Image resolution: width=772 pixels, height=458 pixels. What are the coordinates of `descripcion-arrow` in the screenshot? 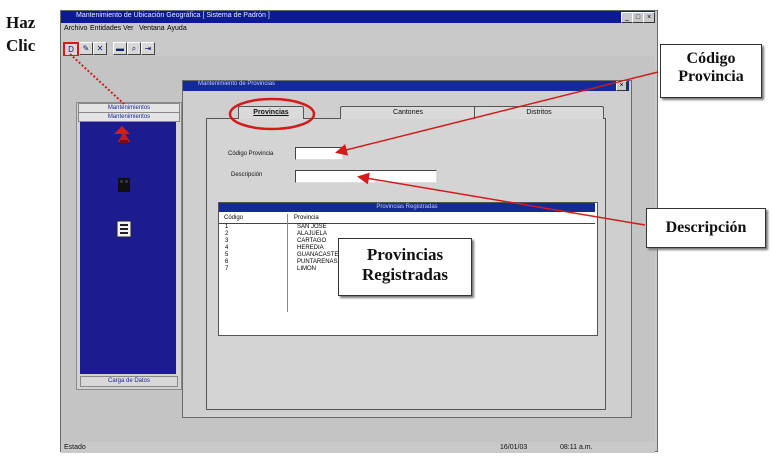 It's located at (501, 199).